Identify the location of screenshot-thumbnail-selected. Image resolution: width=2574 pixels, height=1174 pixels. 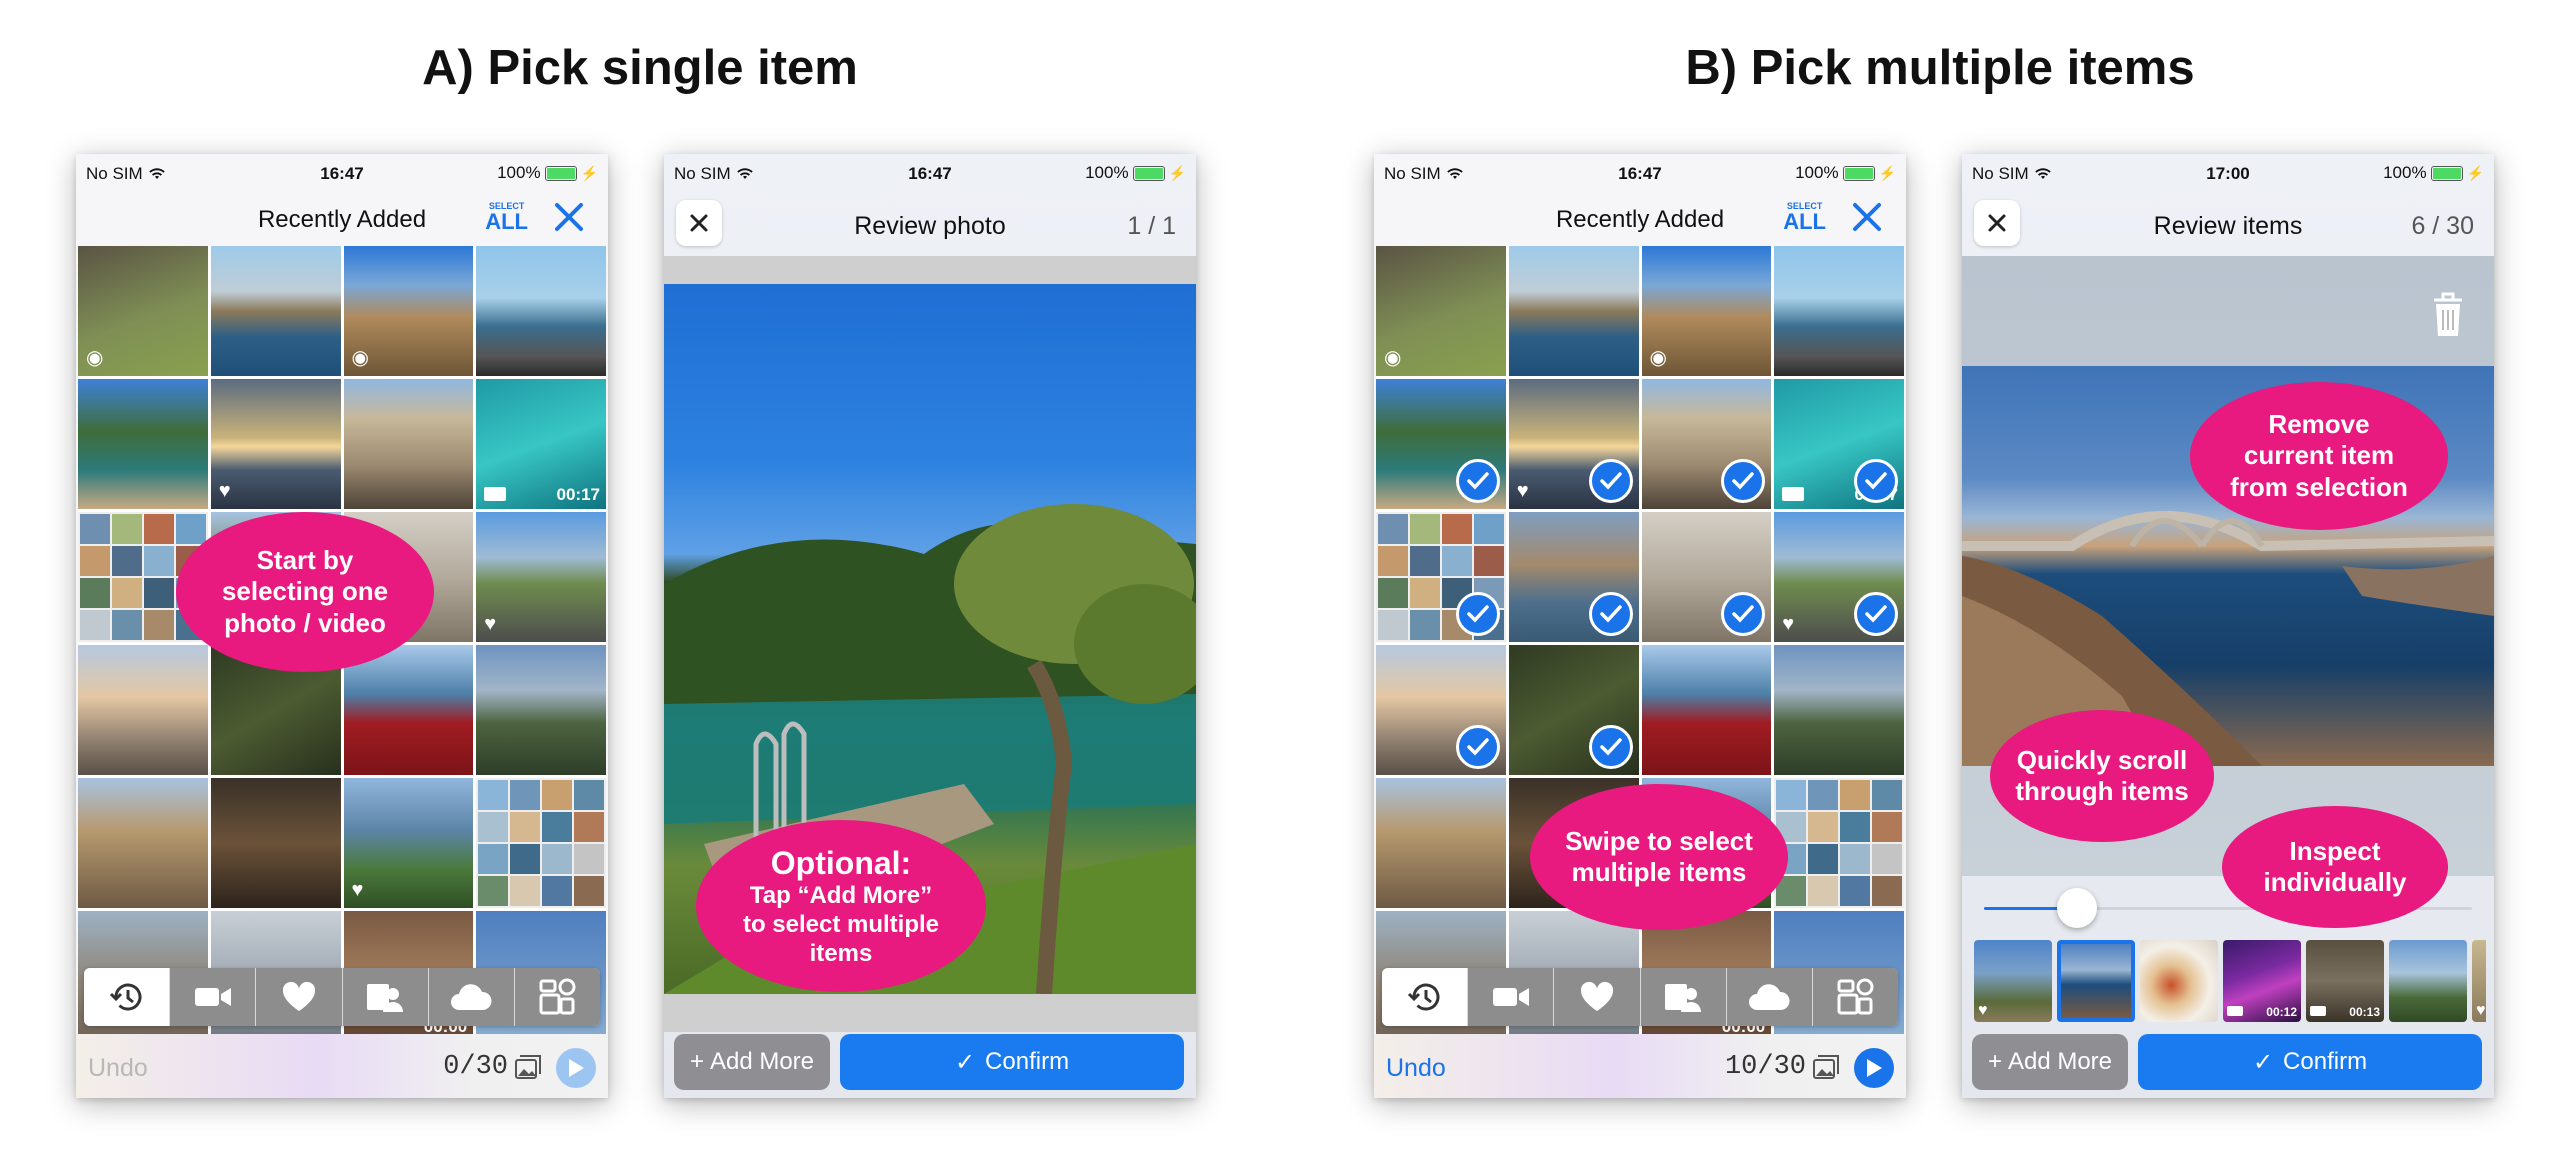
(1441, 577).